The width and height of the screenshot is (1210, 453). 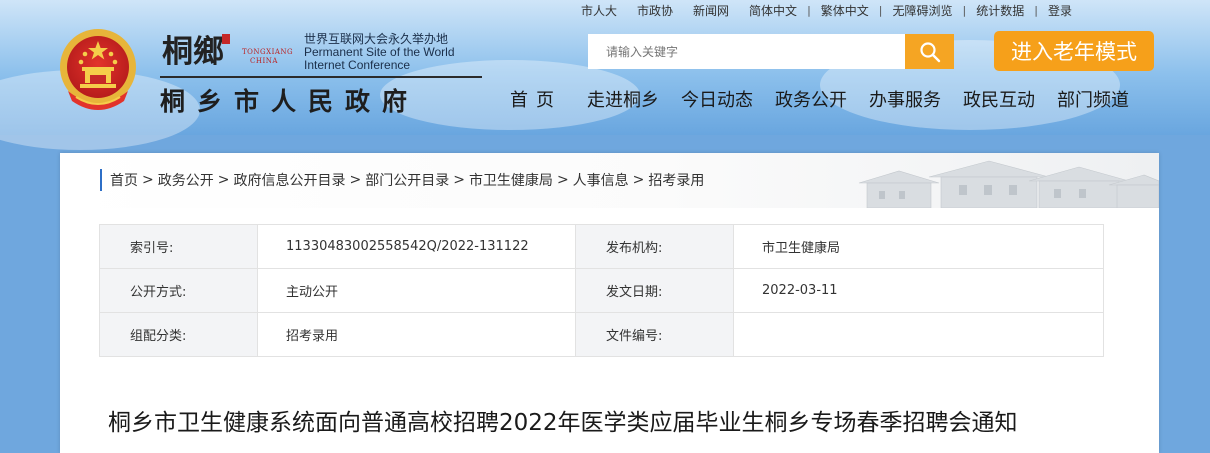 What do you see at coordinates (623, 99) in the screenshot?
I see `nav-about-tongxiang: 走进桐乡` at bounding box center [623, 99].